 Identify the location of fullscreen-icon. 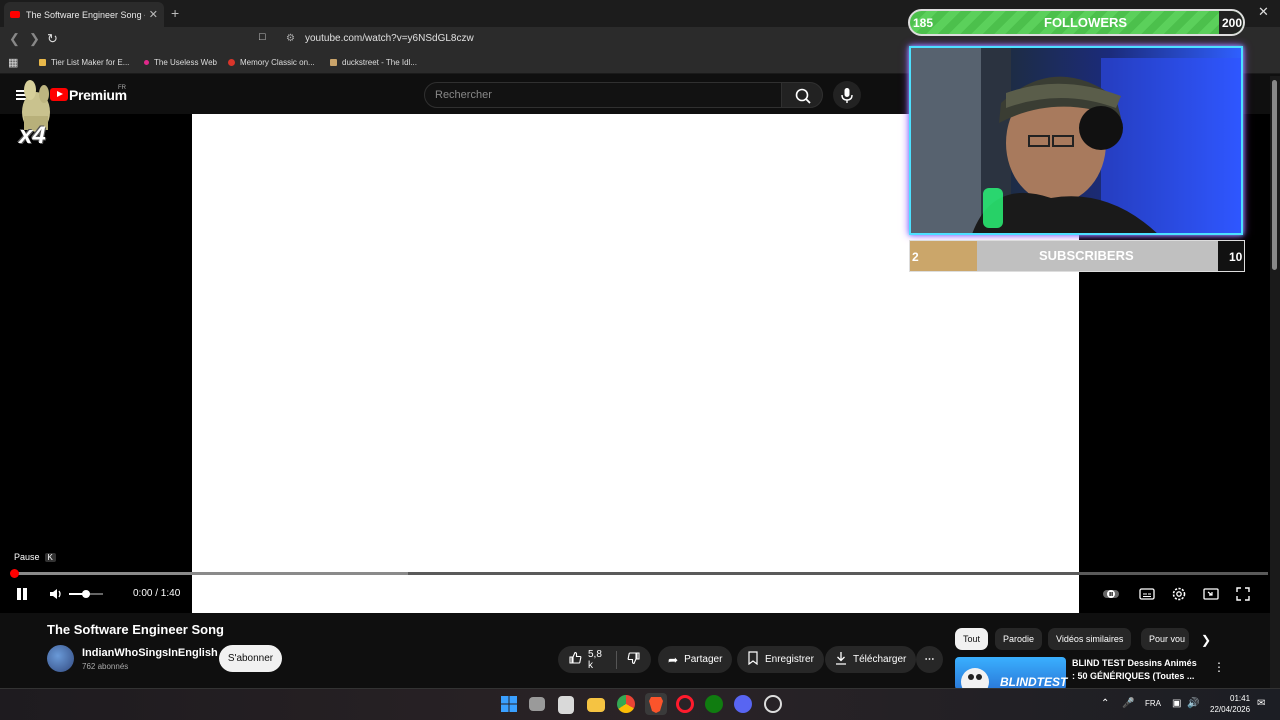
(1243, 594).